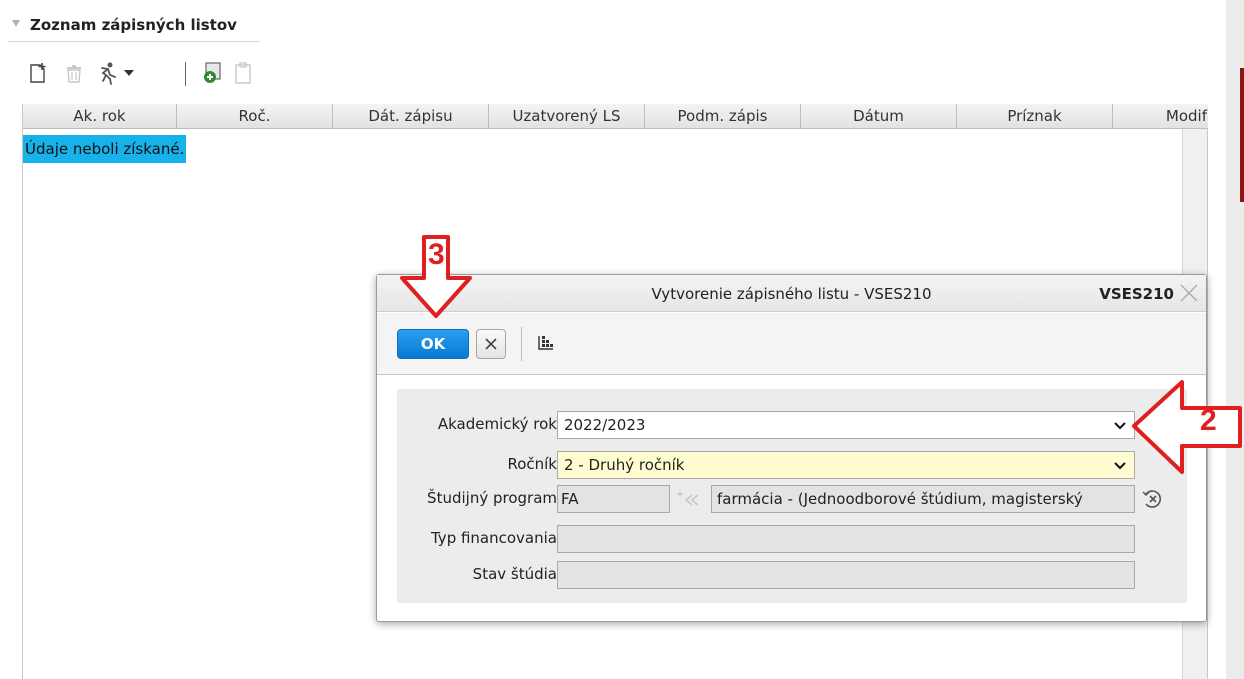 The image size is (1244, 679). Describe the element at coordinates (38, 73) in the screenshot. I see `new-document-icon` at that location.